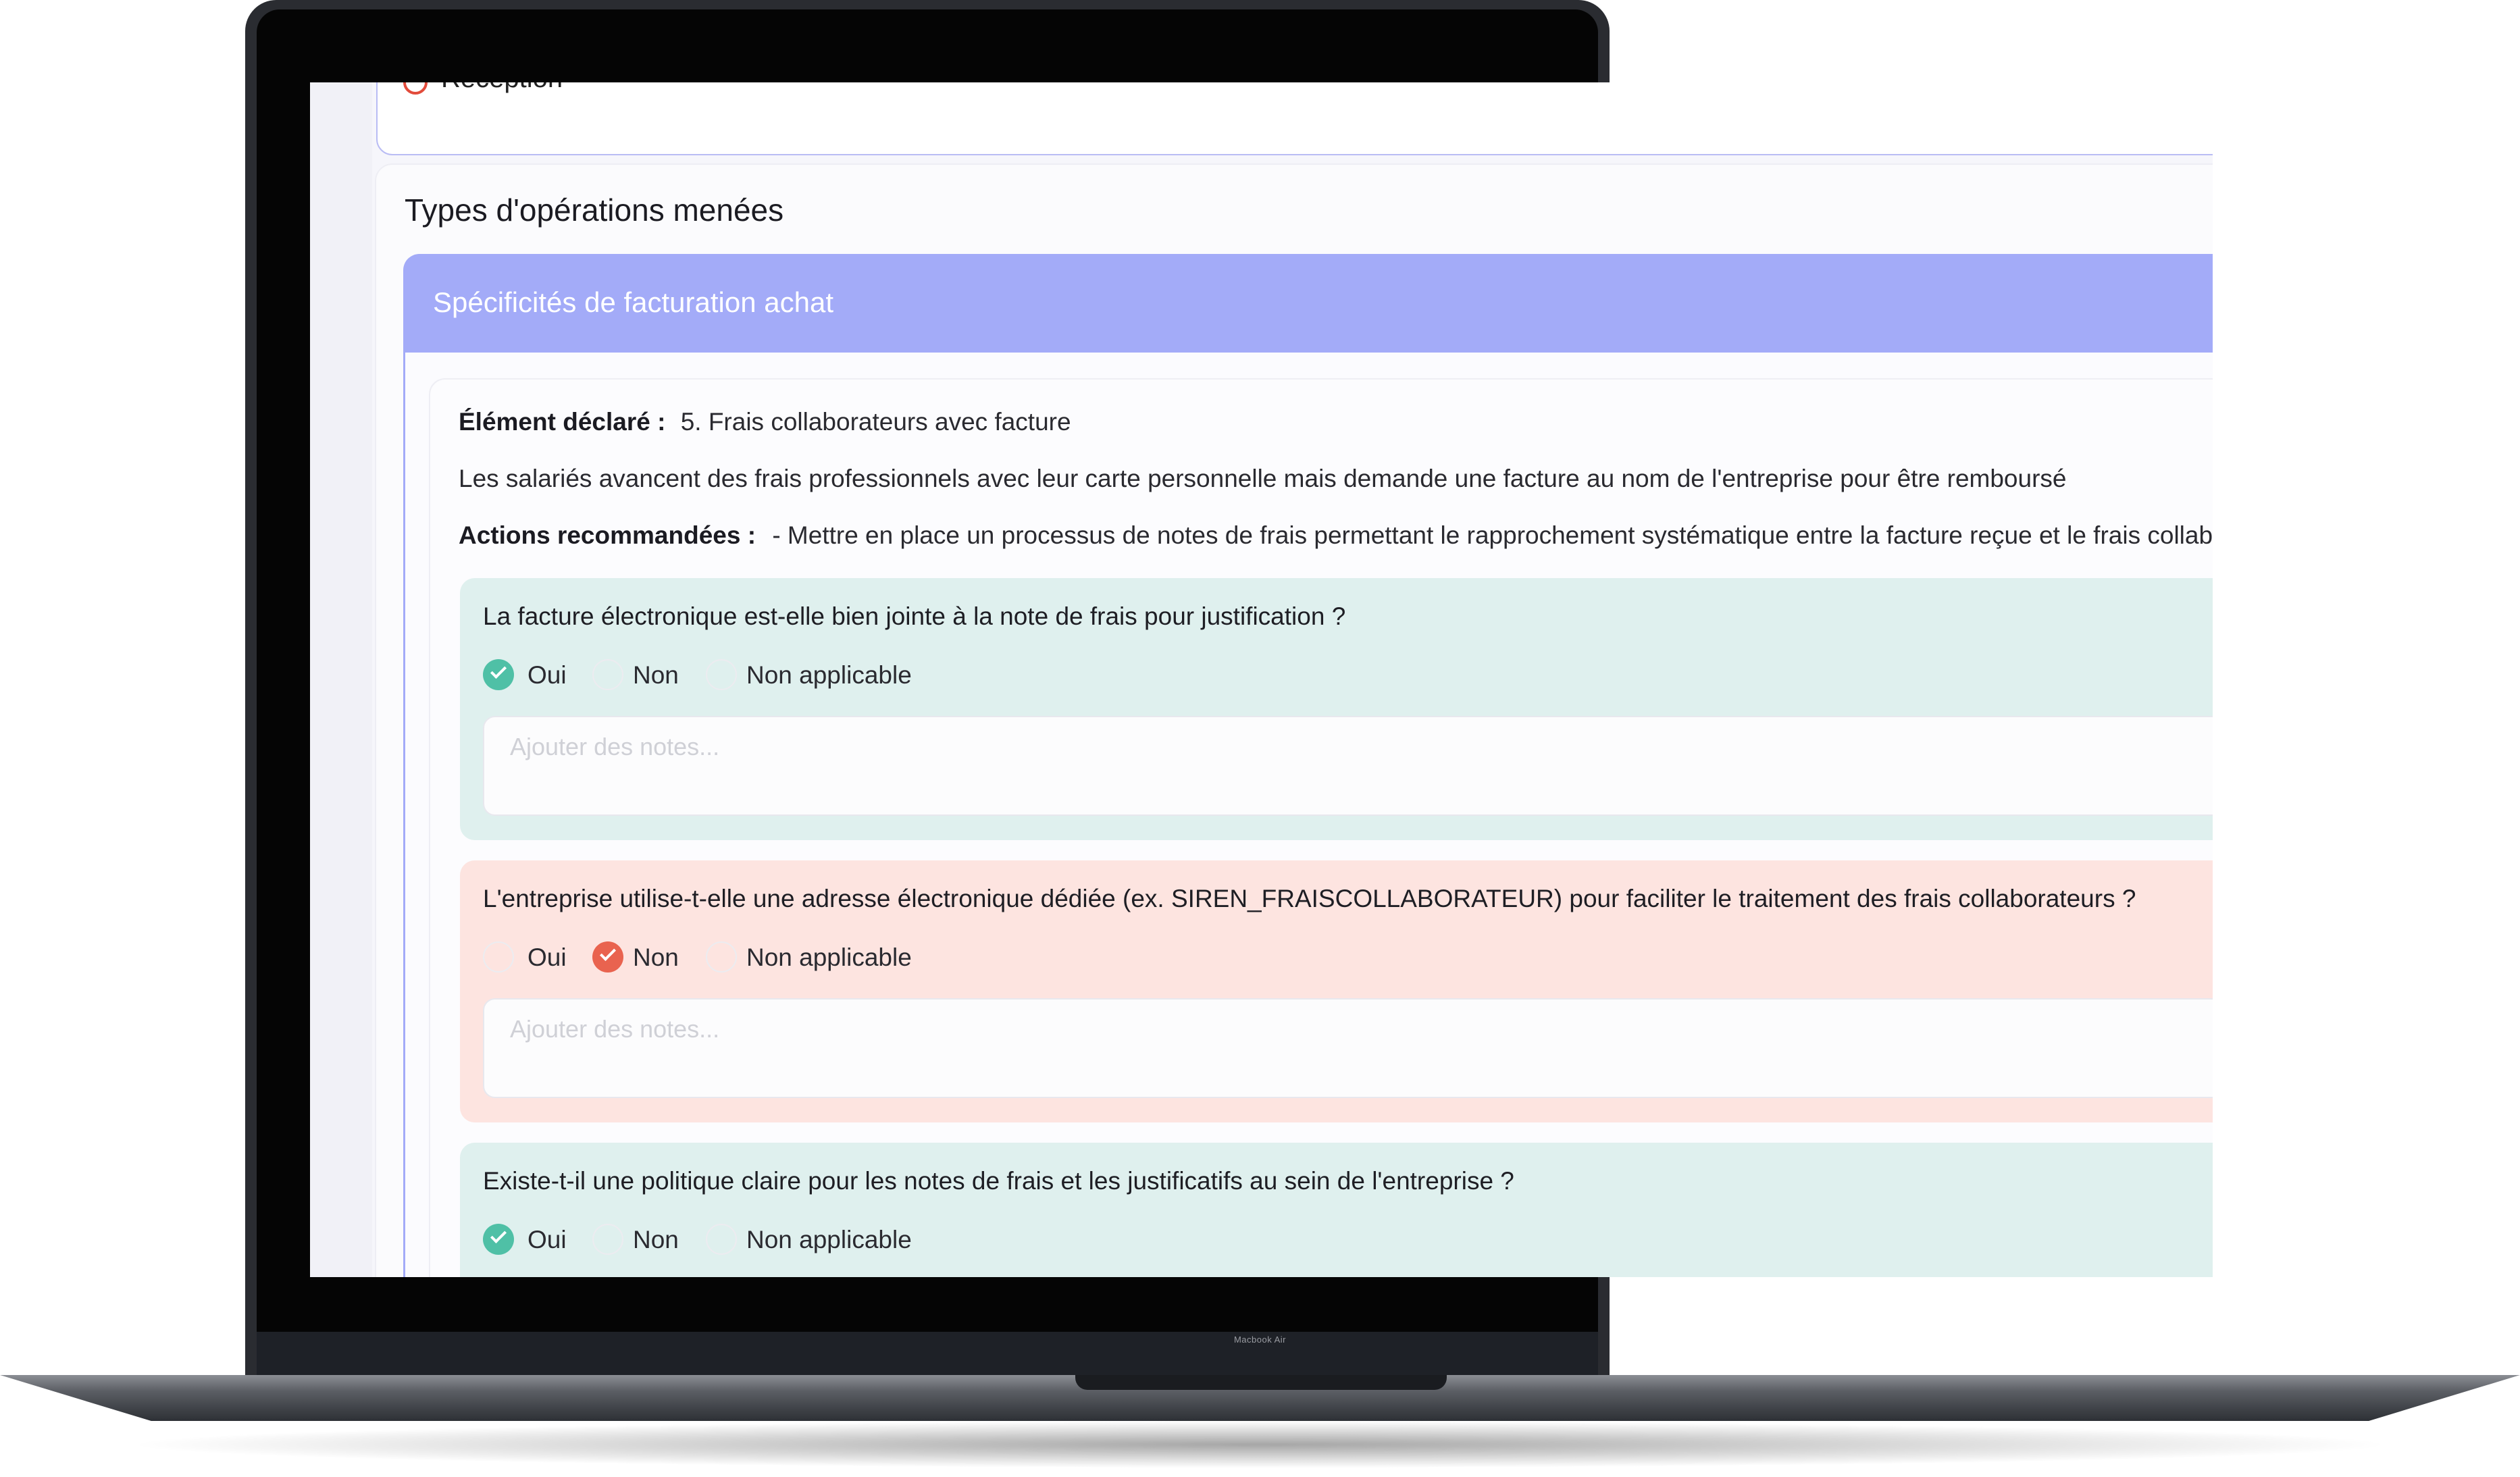 This screenshot has width=2520, height=1477. I want to click on section-title: Types d'opérations menées, so click(594, 210).